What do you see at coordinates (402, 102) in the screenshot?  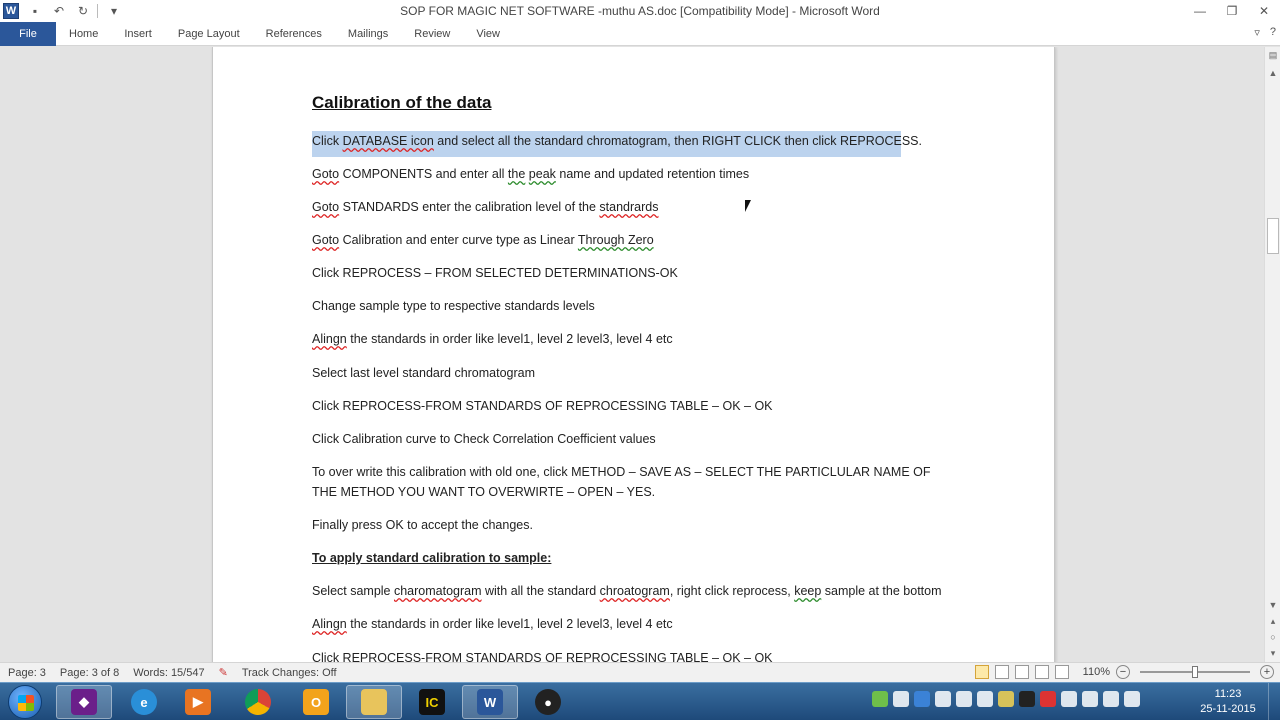 I see `heading-calibration: Calibration of the data` at bounding box center [402, 102].